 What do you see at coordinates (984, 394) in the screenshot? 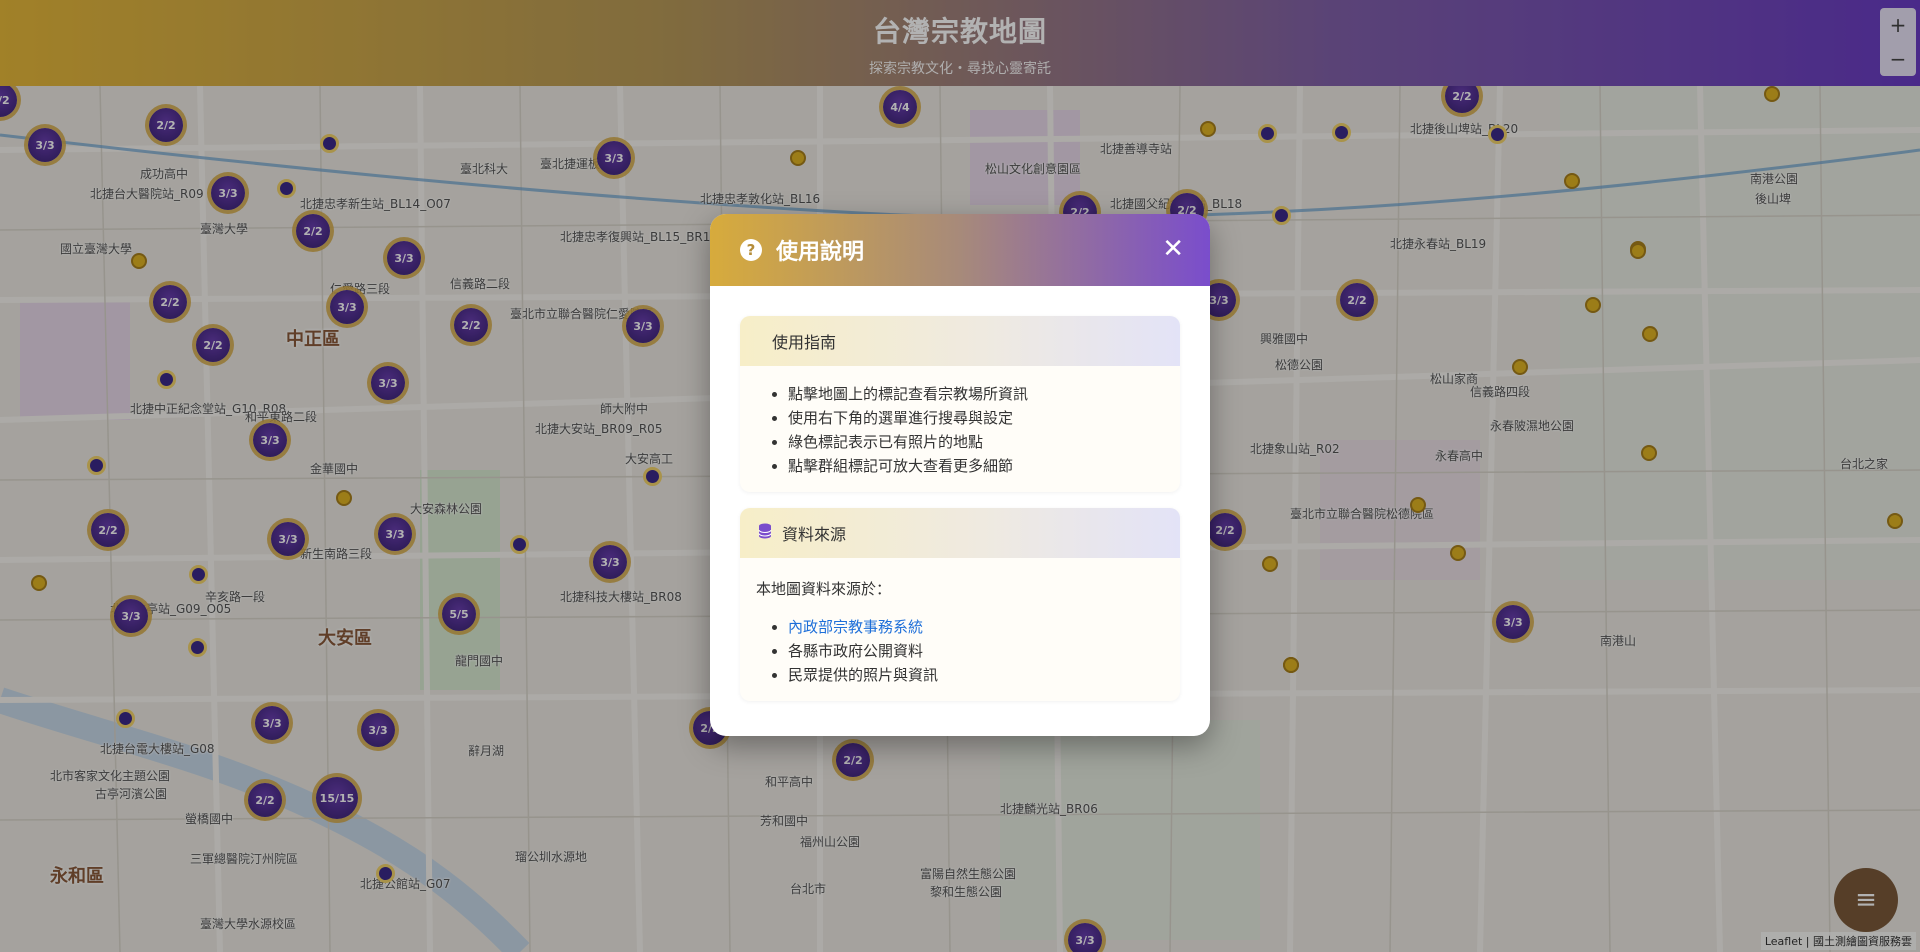
I see `list-item: 點擊地圖上的標記查看宗教場所資訊` at bounding box center [984, 394].